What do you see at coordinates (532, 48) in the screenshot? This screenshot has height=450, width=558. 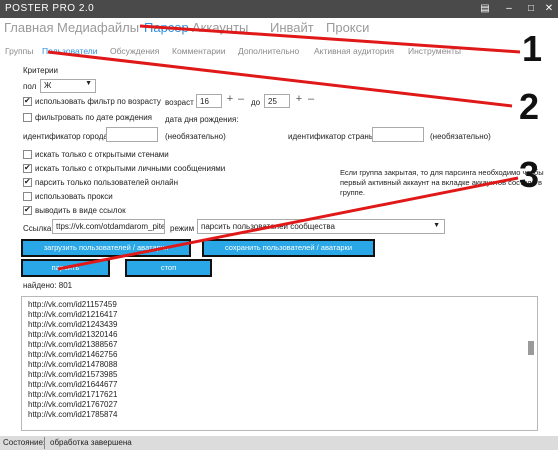 I see `annotation-number-1: 1` at bounding box center [532, 48].